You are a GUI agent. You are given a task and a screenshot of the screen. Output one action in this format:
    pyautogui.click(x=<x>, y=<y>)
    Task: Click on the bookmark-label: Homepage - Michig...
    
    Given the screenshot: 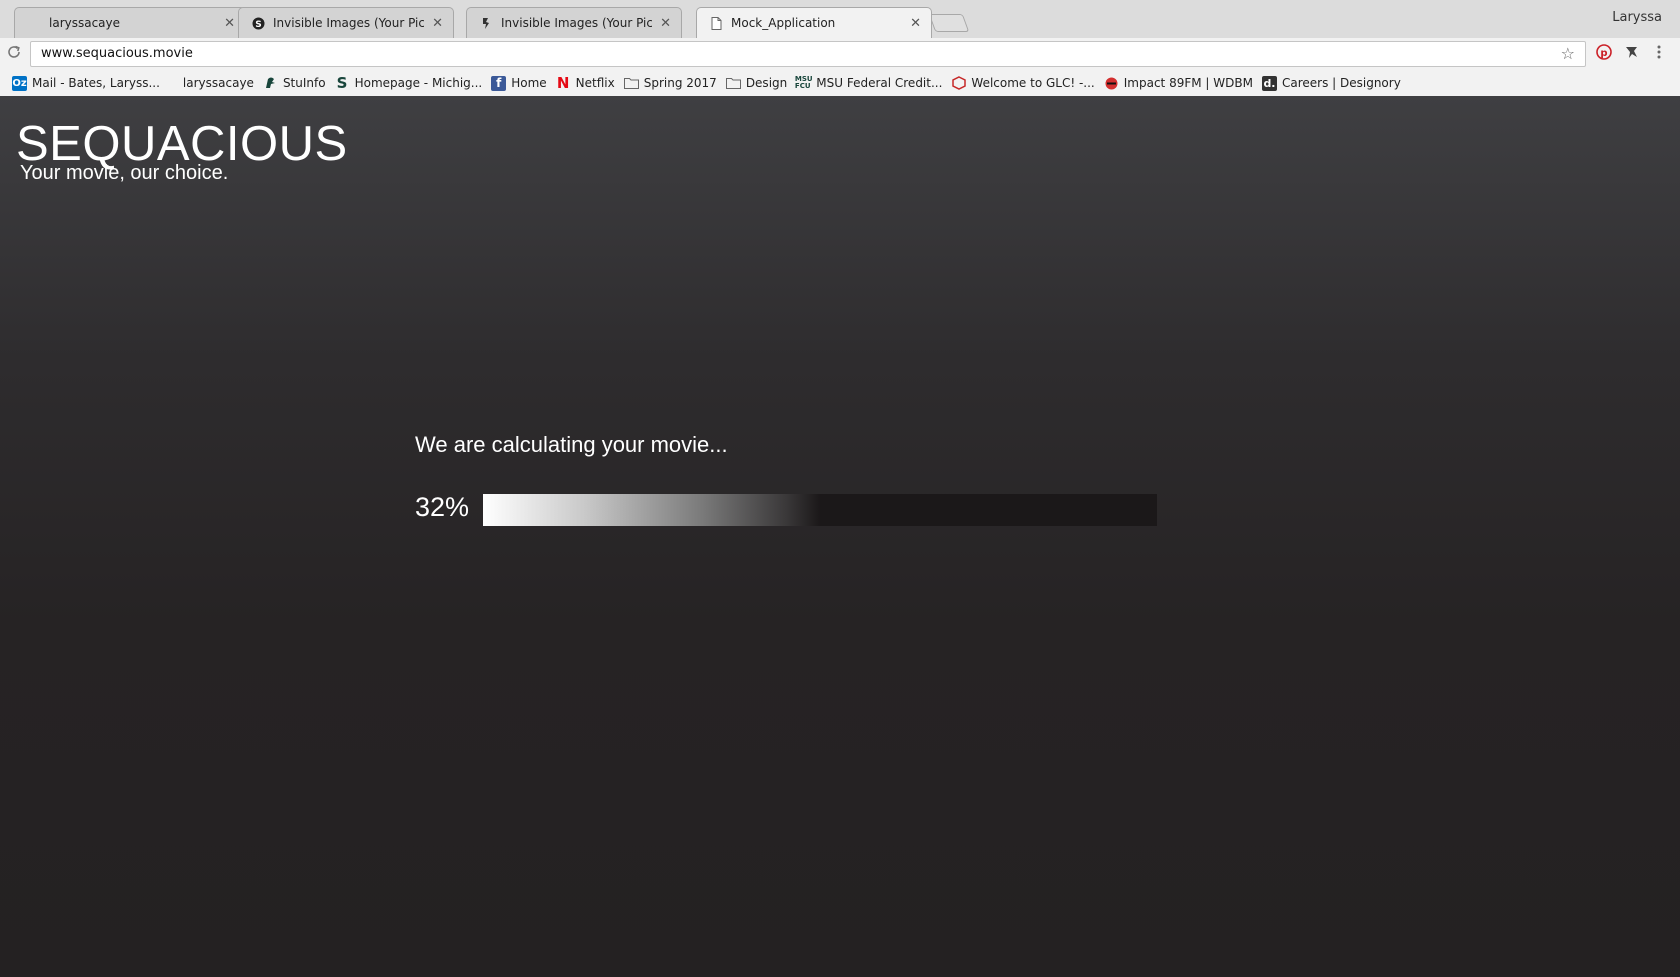 What is the action you would take?
    pyautogui.click(x=418, y=83)
    